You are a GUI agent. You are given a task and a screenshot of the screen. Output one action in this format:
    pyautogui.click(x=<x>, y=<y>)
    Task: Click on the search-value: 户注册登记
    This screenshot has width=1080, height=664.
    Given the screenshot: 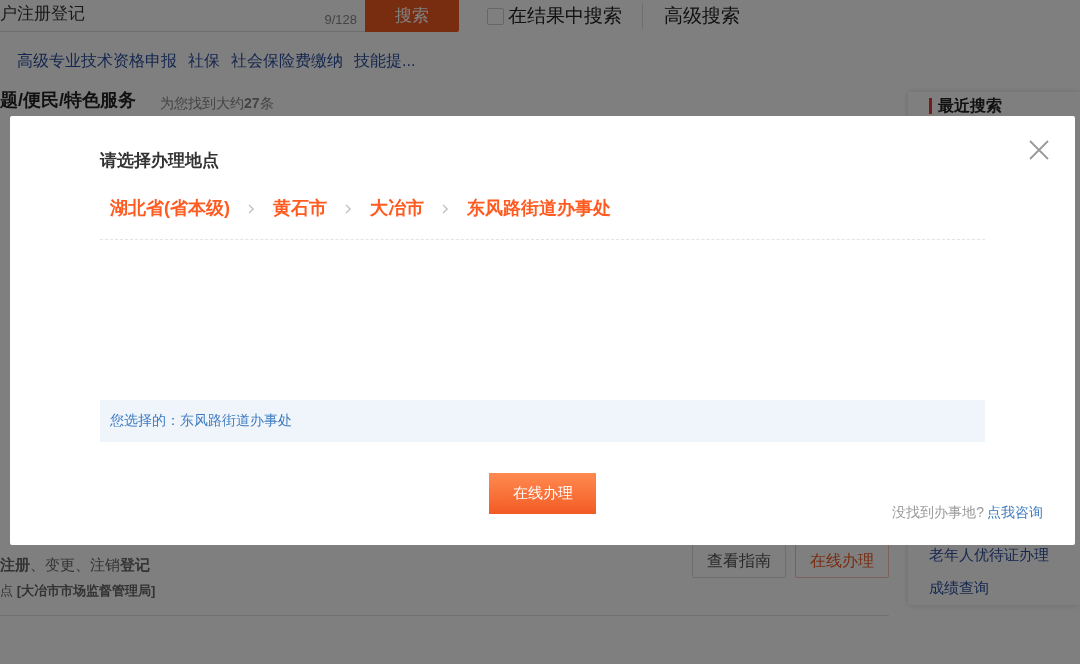 What is the action you would take?
    pyautogui.click(x=42, y=14)
    